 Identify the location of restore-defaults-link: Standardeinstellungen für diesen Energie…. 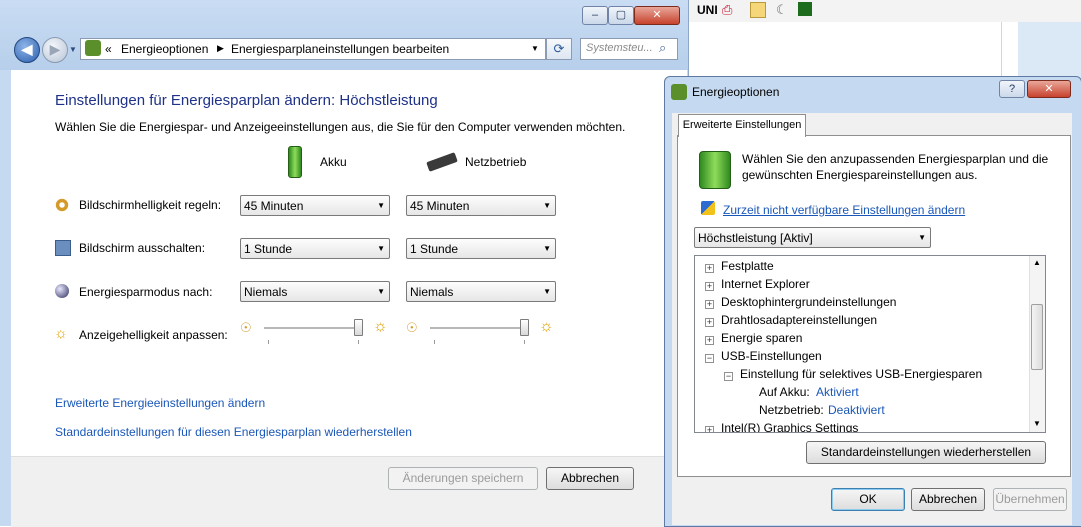
(233, 432).